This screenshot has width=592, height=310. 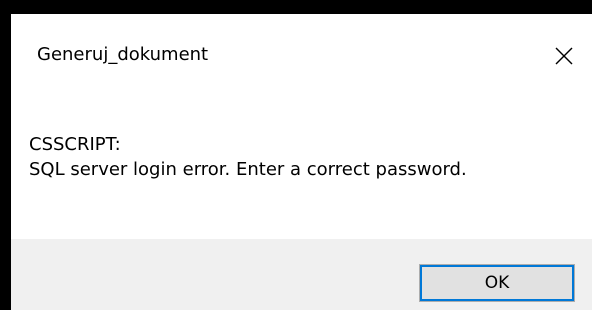 What do you see at coordinates (564, 56) in the screenshot?
I see `close-icon` at bounding box center [564, 56].